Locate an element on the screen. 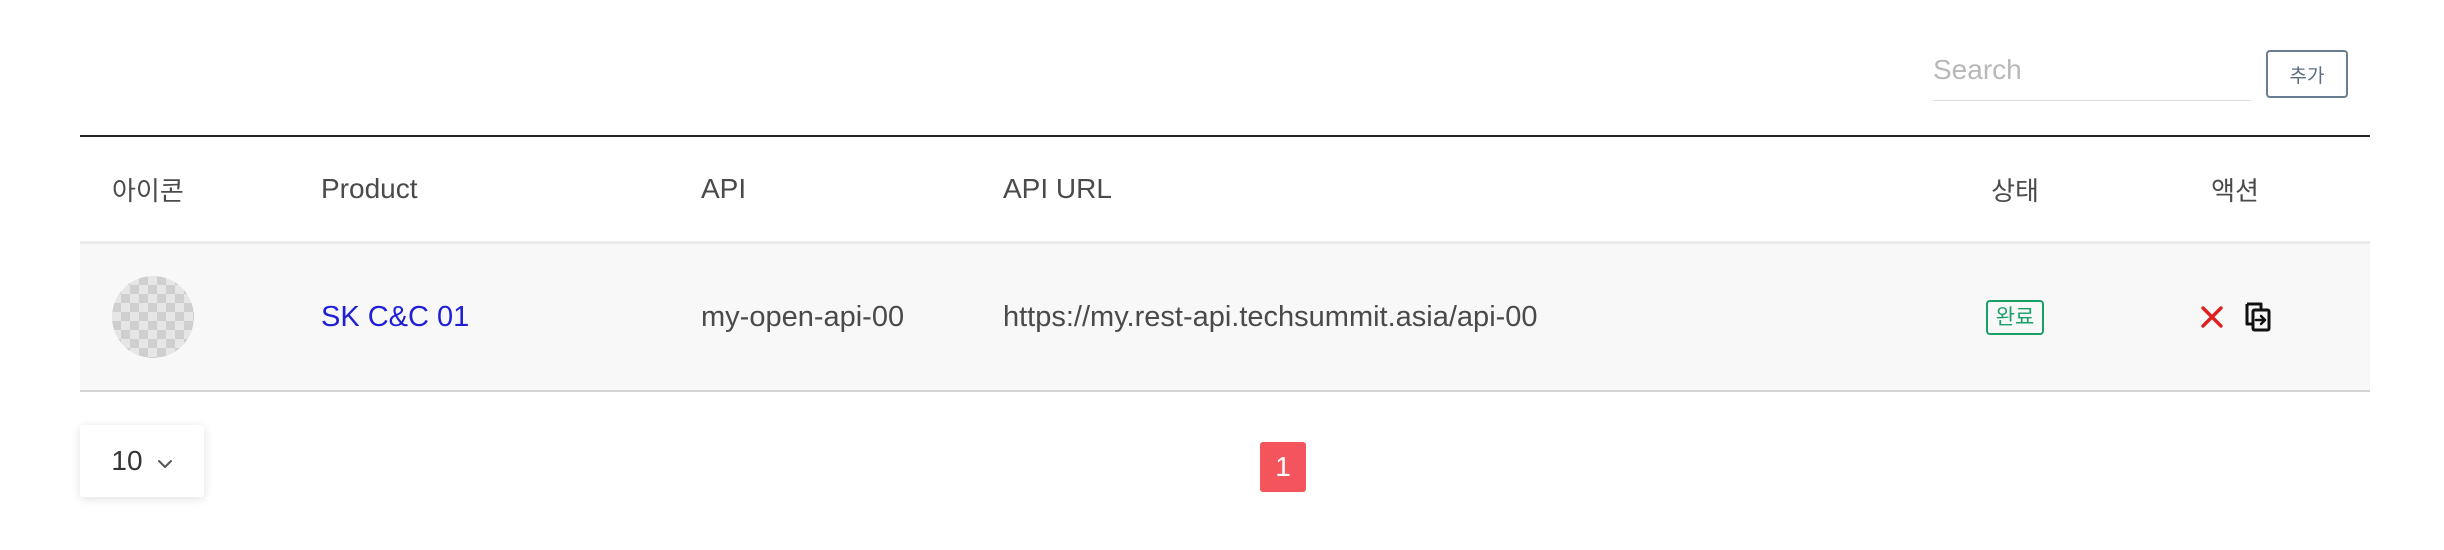  icon-cell is located at coordinates (153, 317).